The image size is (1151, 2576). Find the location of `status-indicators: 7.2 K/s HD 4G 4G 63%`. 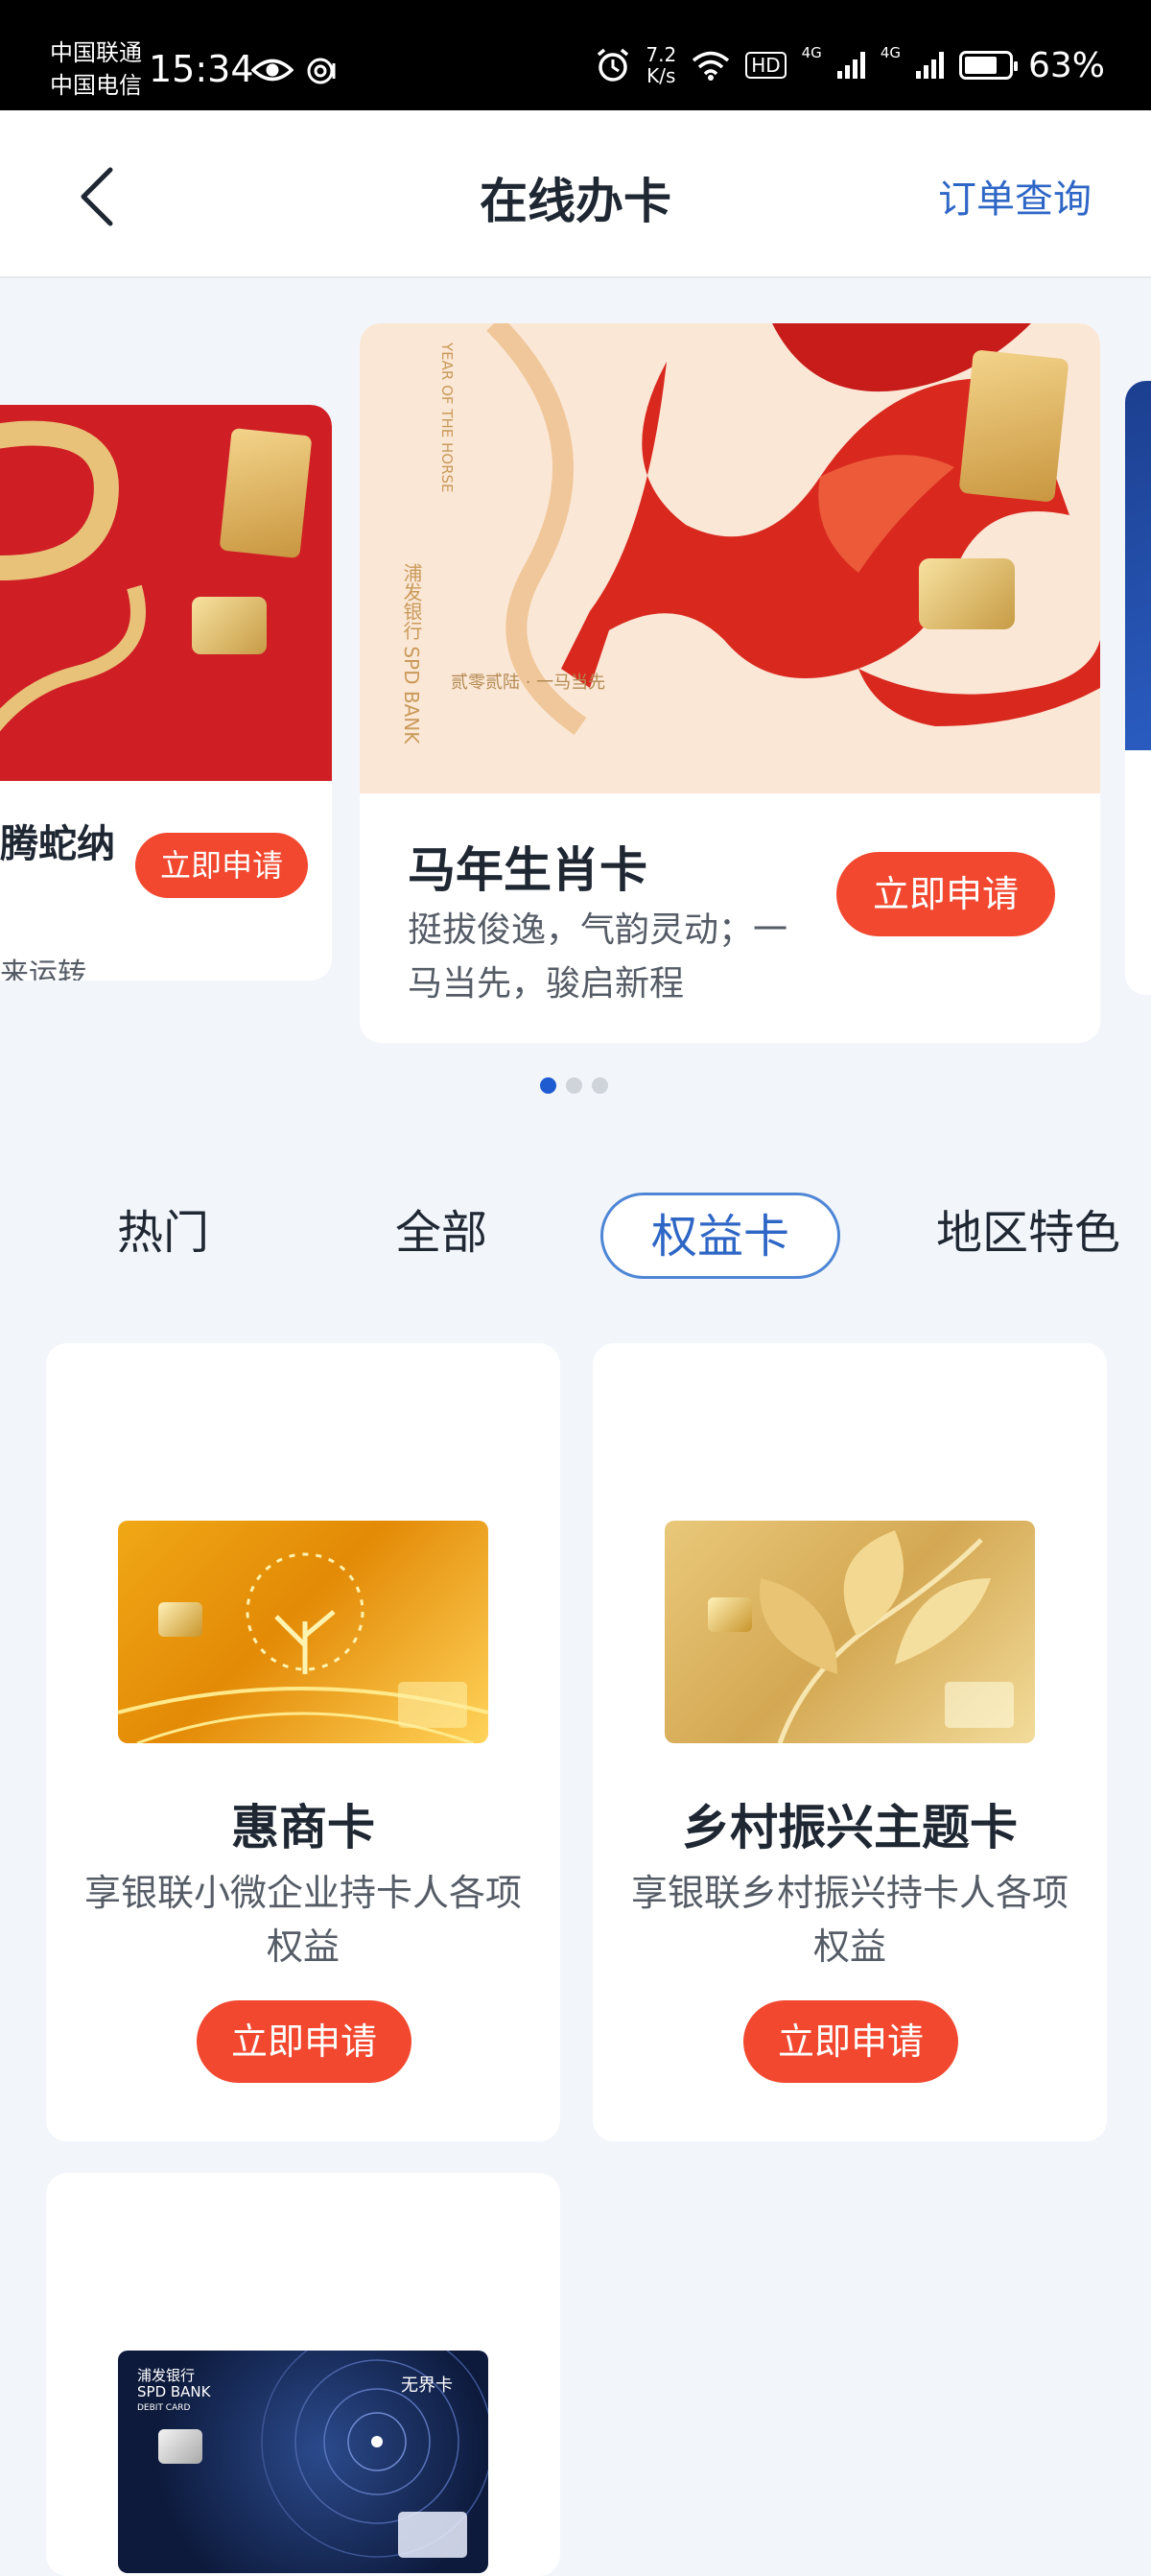

status-indicators: 7.2 K/s HD 4G 4G 63% is located at coordinates (850, 65).